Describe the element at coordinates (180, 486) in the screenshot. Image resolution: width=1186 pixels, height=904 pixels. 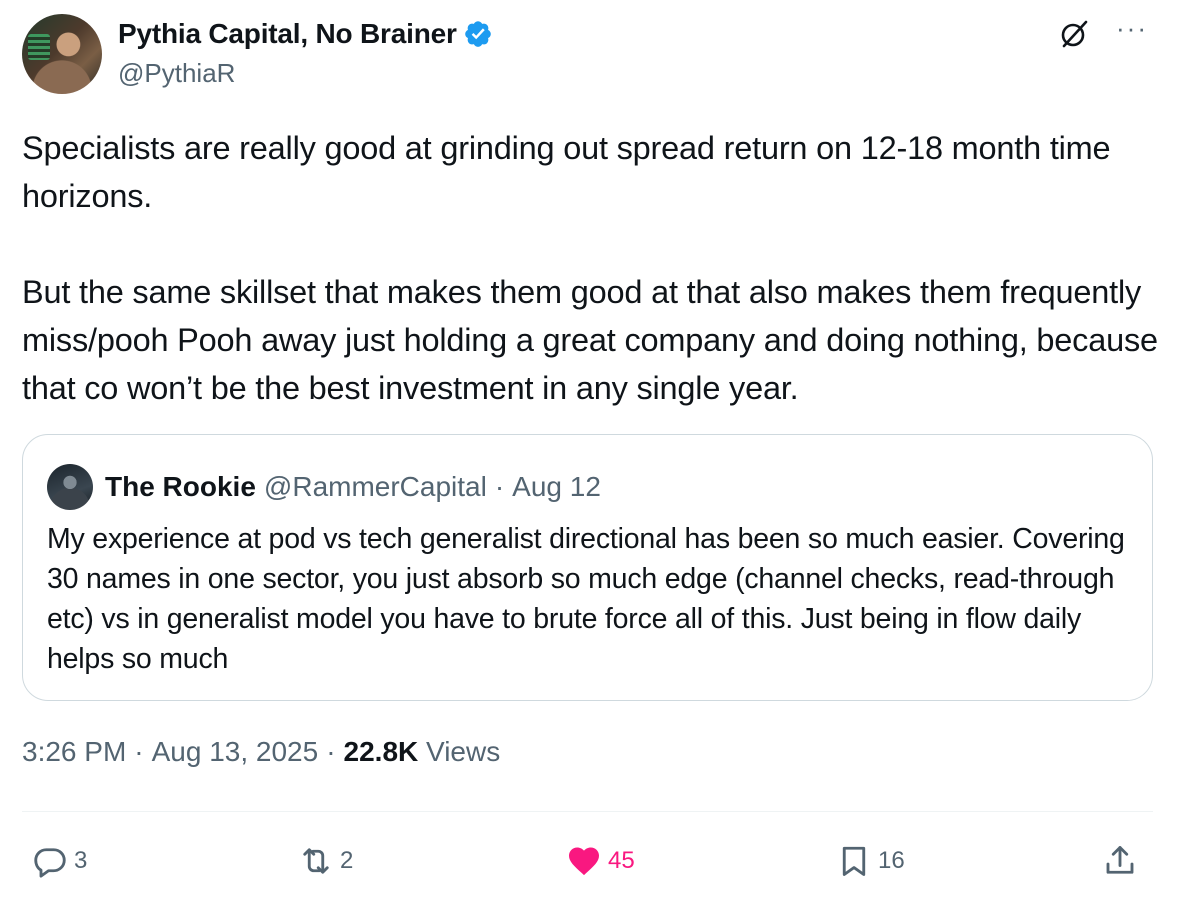
I see `quoted-author-name: The Rookie` at that location.